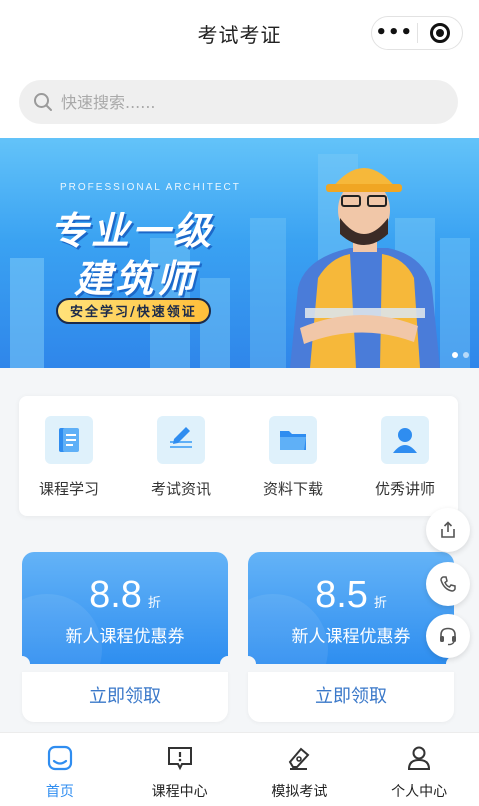  I want to click on coupon-discount: 8.5 折, so click(351, 595).